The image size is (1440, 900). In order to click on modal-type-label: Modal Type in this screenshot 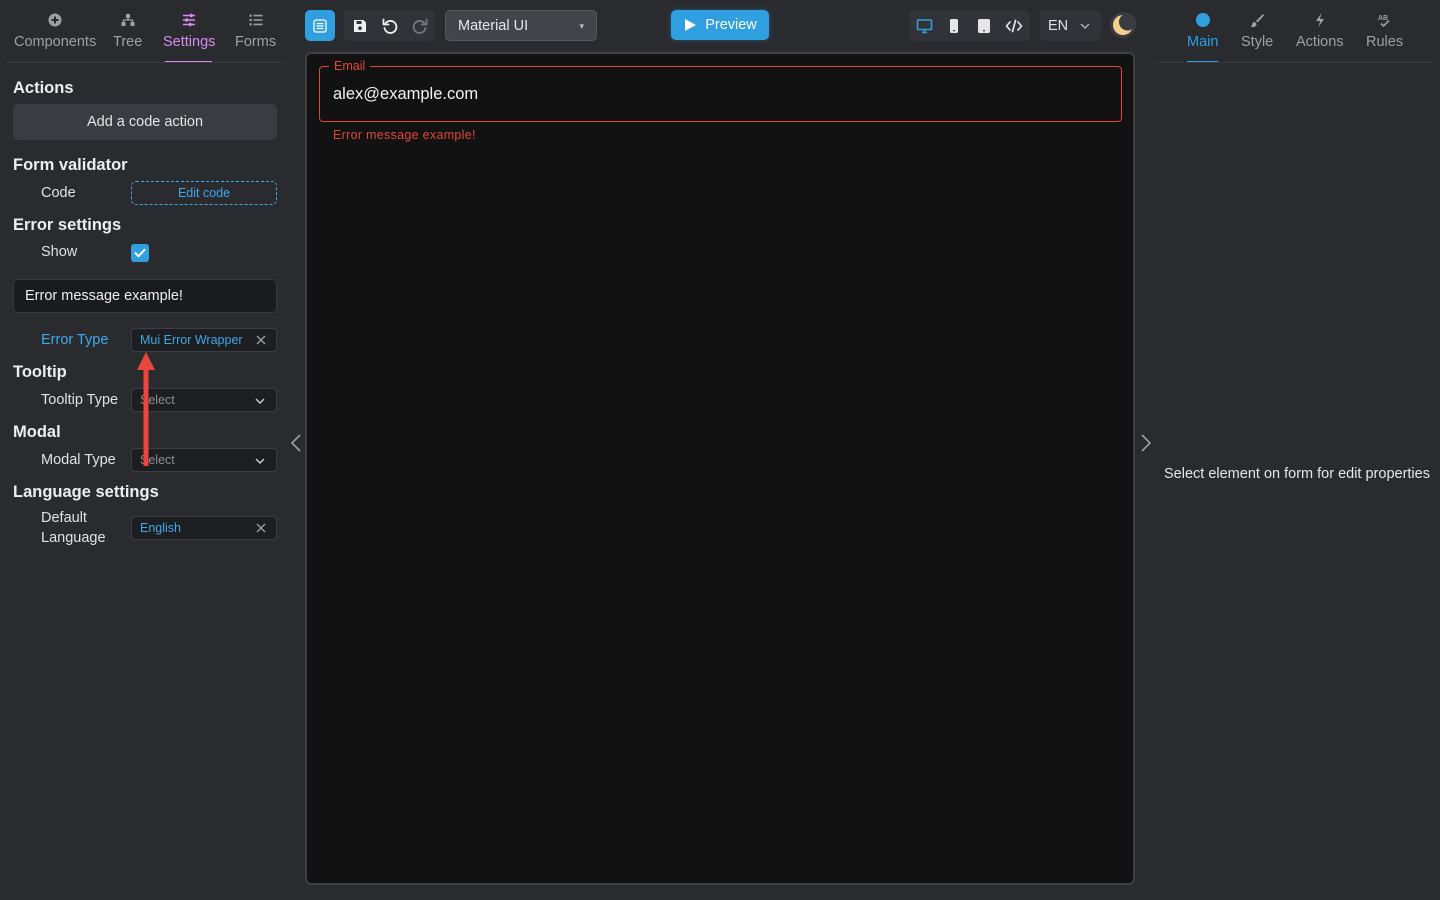, I will do `click(78, 460)`.